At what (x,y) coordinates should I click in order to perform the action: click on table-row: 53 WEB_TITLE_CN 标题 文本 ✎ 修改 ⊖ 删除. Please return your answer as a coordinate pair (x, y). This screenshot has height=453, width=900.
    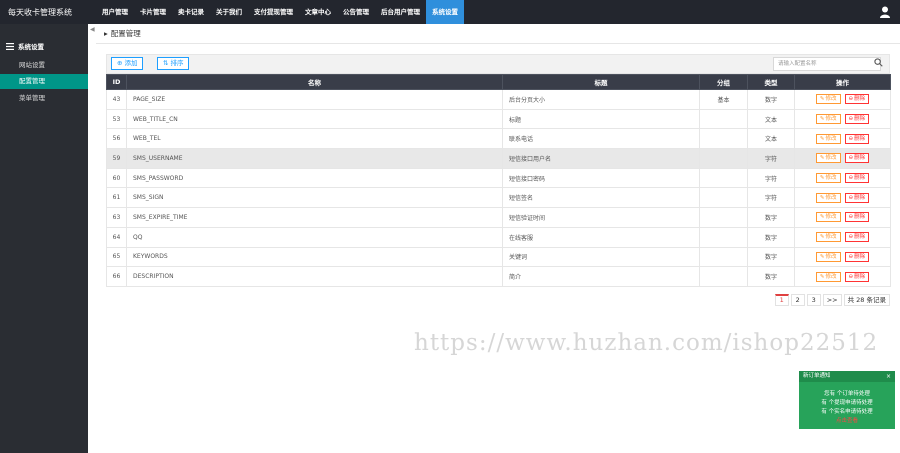
    Looking at the image, I should click on (498, 119).